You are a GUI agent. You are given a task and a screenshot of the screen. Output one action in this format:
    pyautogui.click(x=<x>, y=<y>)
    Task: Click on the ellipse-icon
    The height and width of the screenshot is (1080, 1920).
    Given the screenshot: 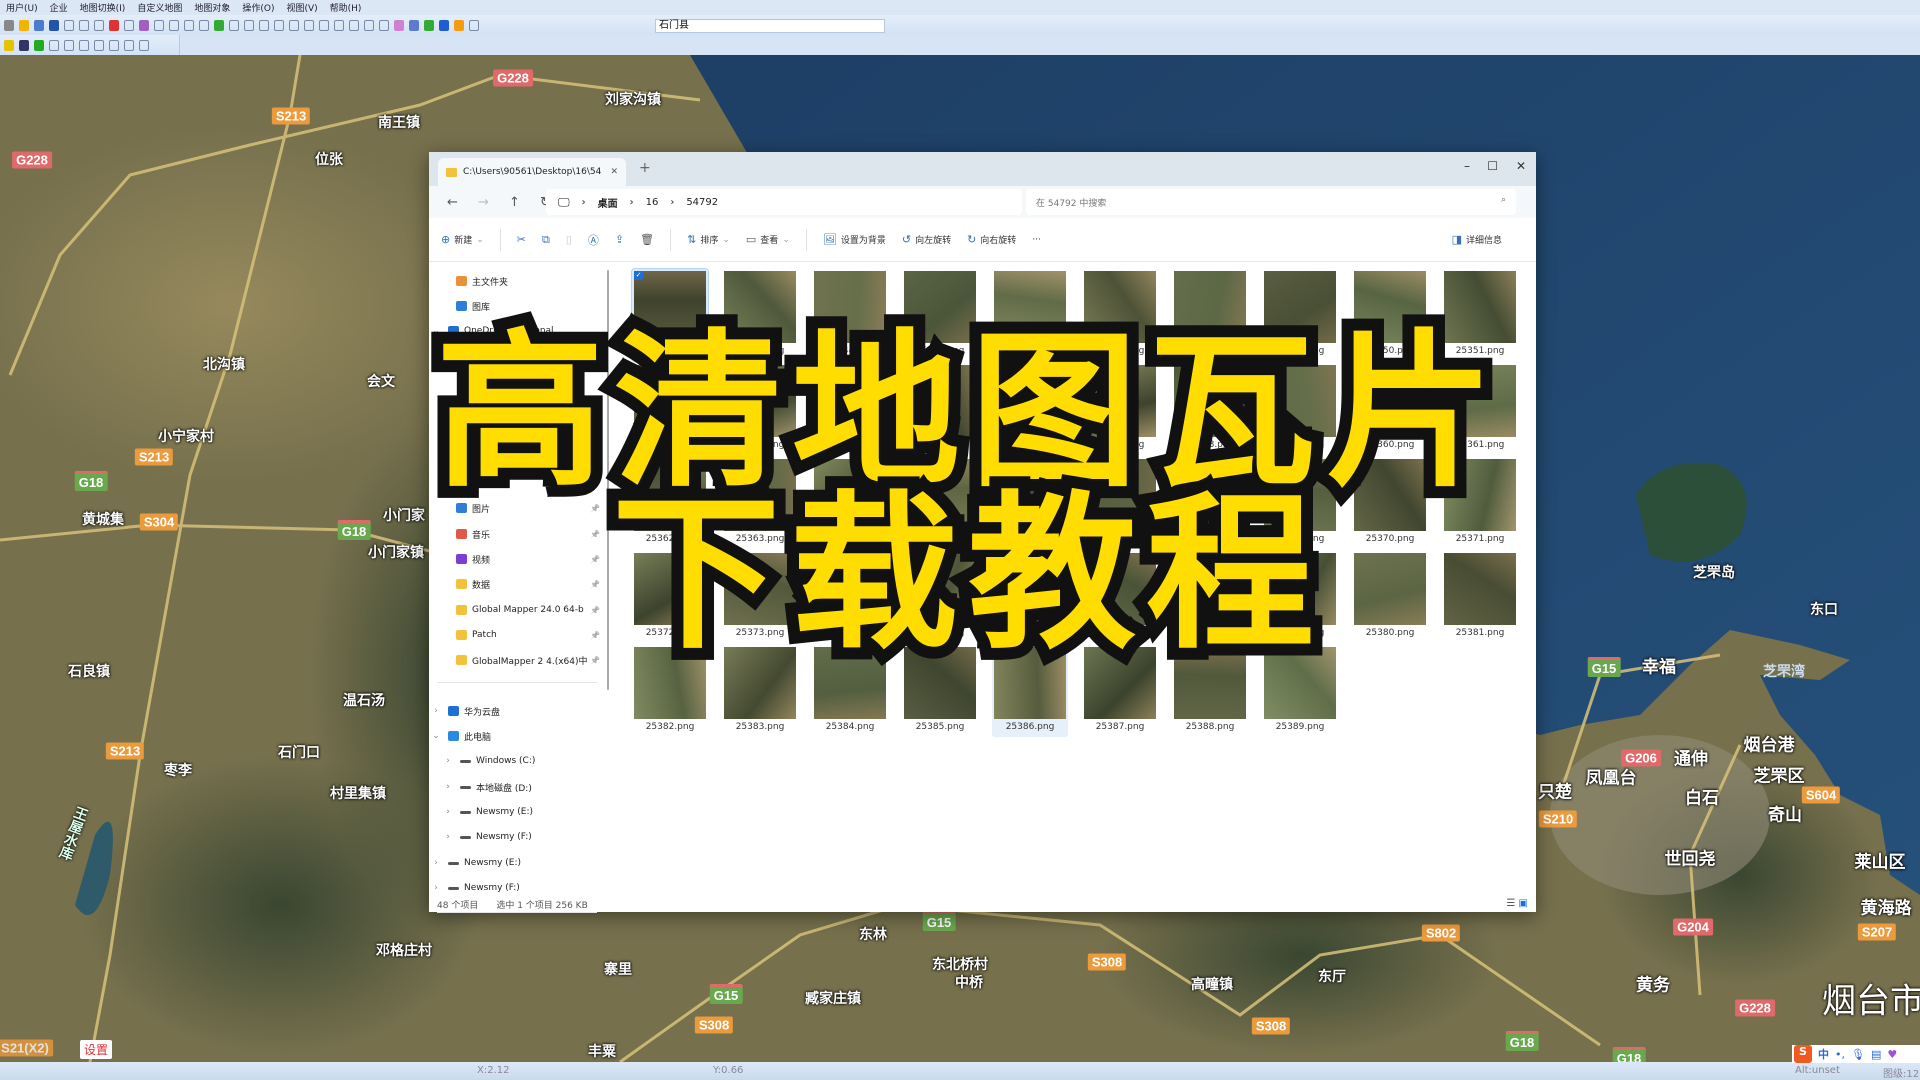 What is the action you would take?
    pyautogui.click(x=339, y=25)
    